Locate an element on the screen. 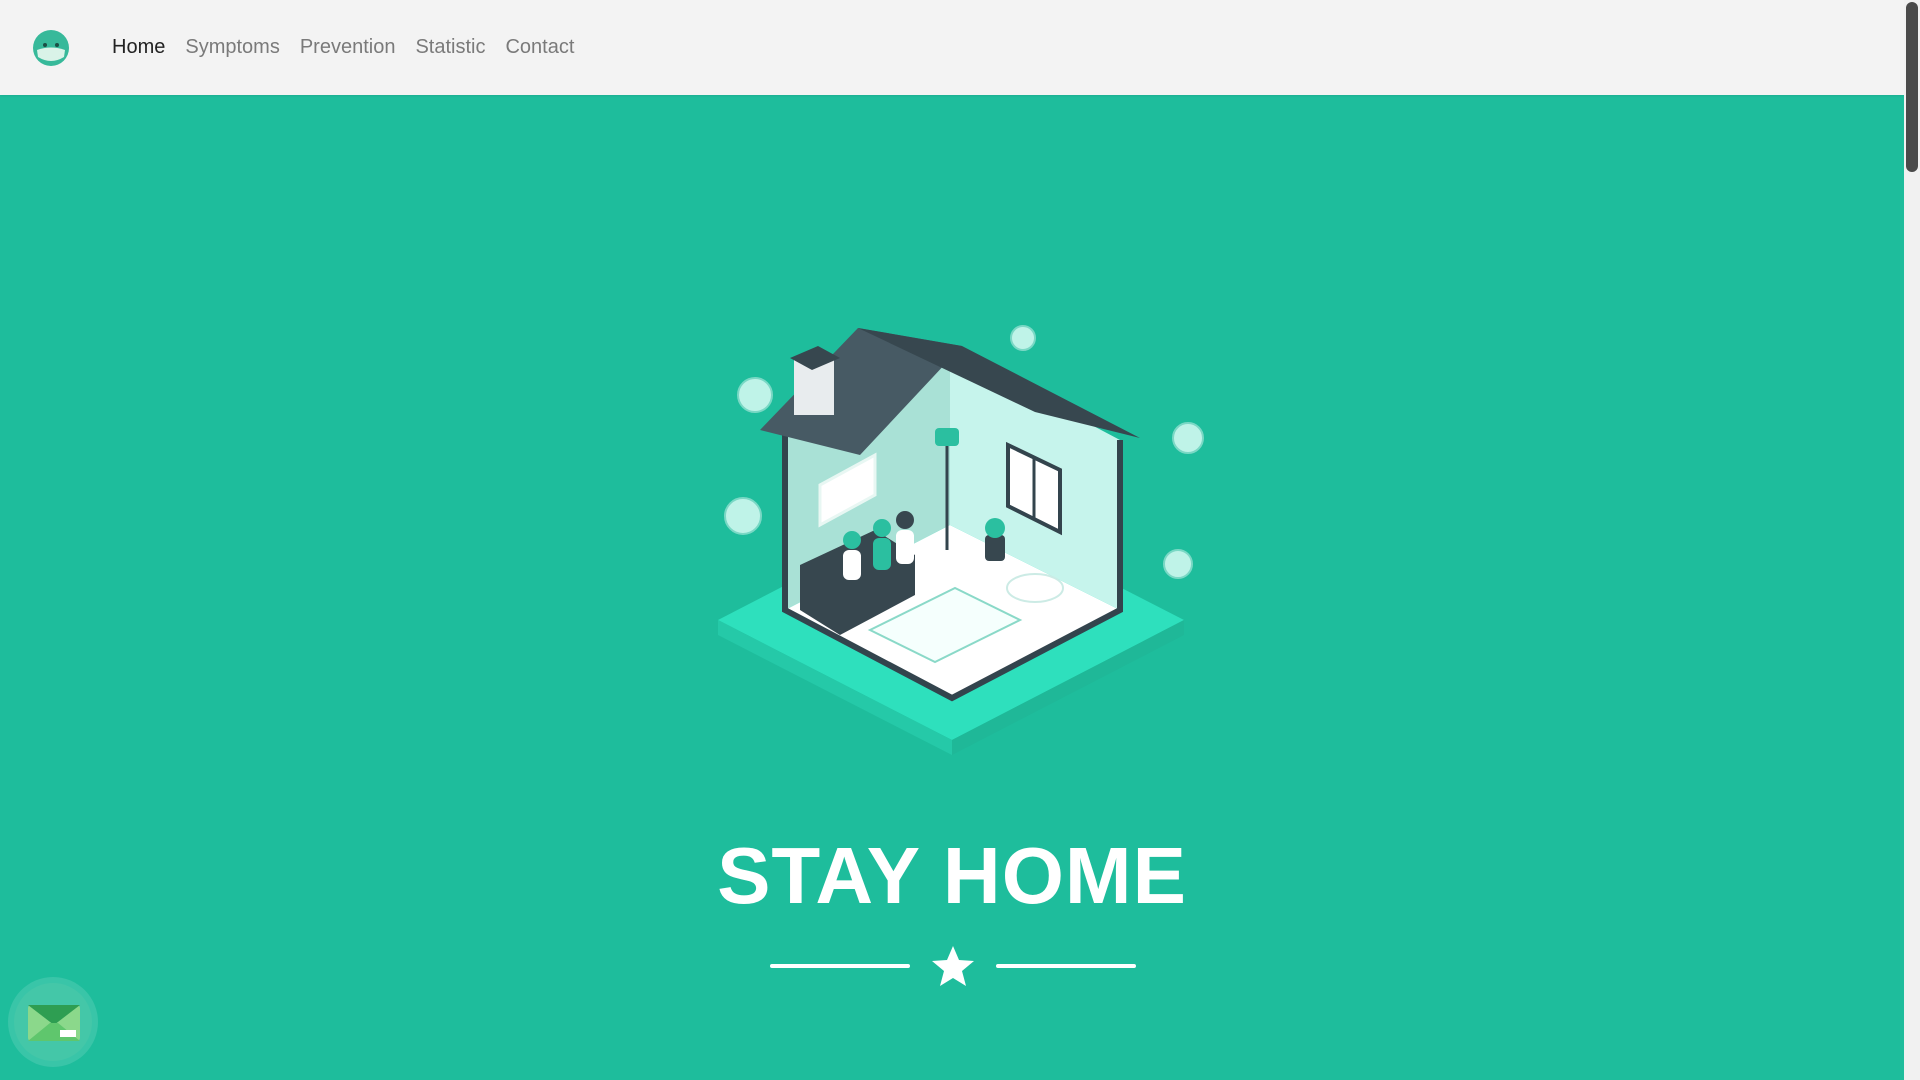 The height and width of the screenshot is (1080, 1920). divider-line-left is located at coordinates (840, 966).